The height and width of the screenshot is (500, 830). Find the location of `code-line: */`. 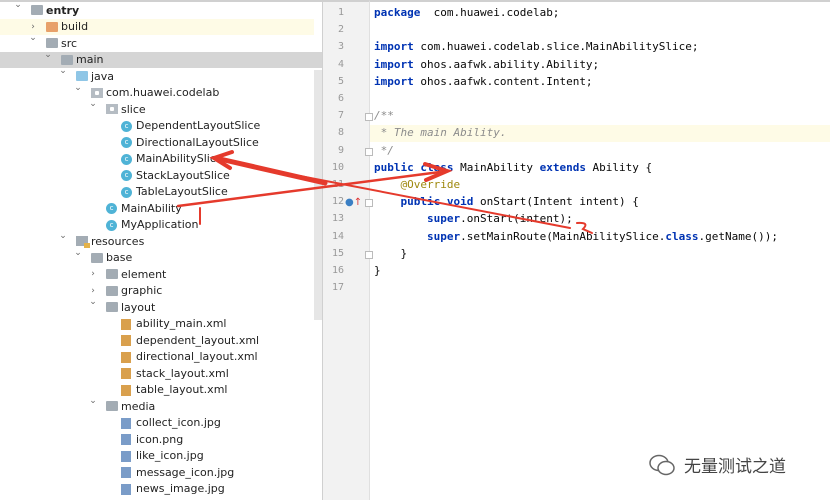

code-line: */ is located at coordinates (384, 150).